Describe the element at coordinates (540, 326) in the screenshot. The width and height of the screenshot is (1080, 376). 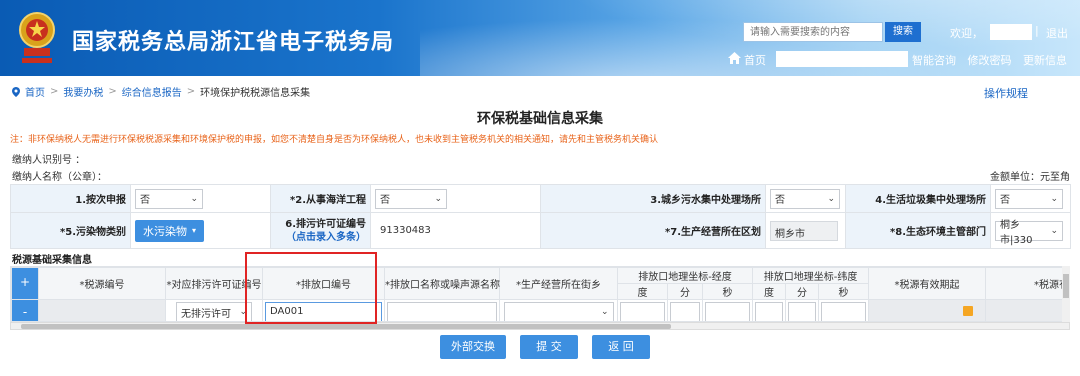
I see `horizontal-scrollbar` at that location.